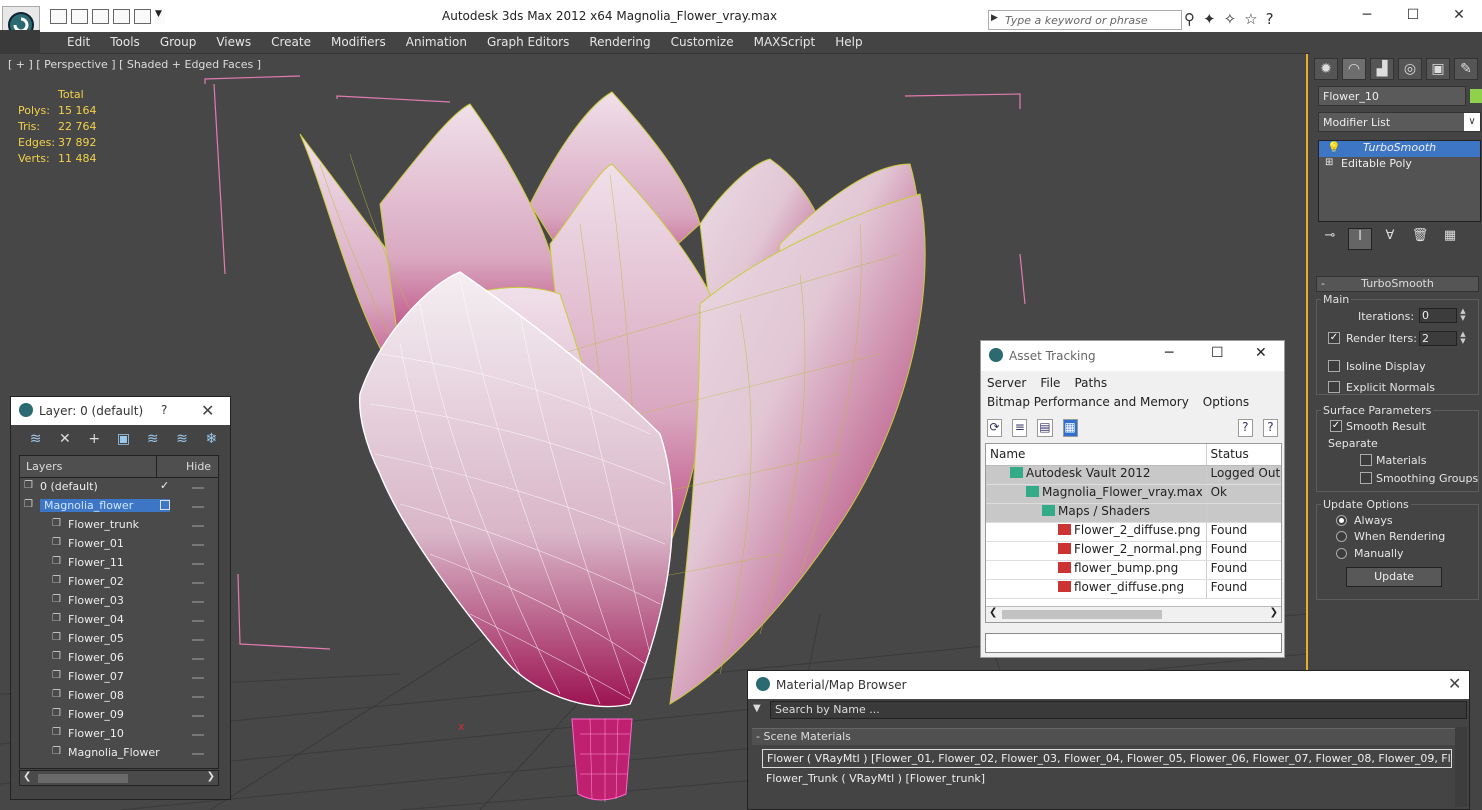 The width and height of the screenshot is (1482, 810). Describe the element at coordinates (1466, 69) in the screenshot. I see `utilities-tab-icon: ✎` at that location.